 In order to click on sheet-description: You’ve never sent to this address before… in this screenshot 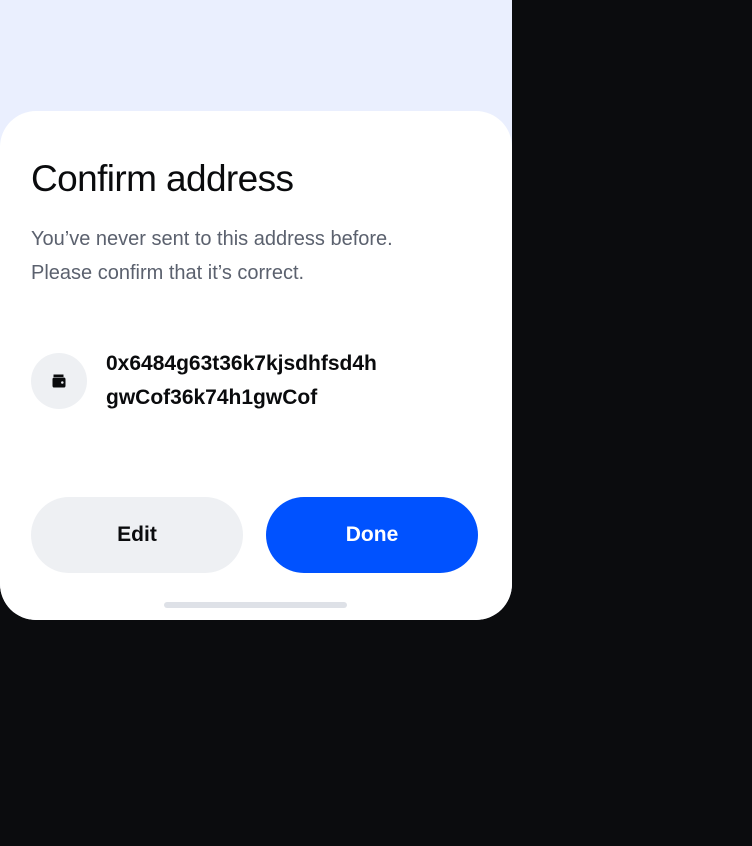, I will do `click(261, 256)`.